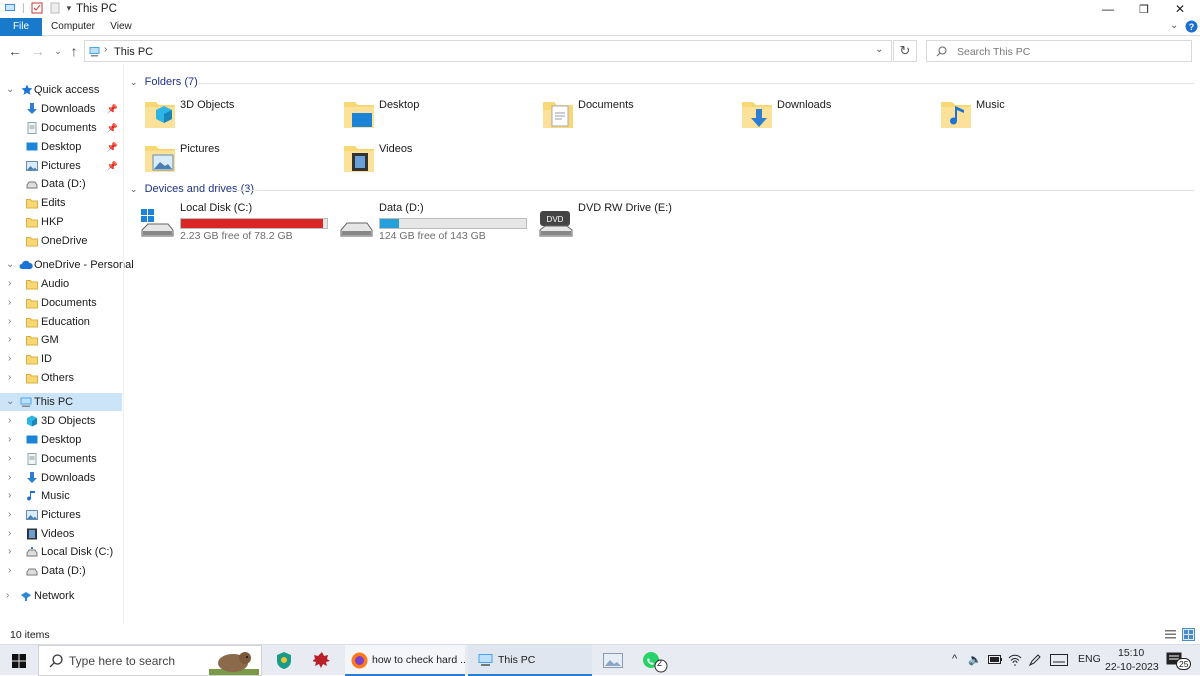 Image resolution: width=1200 pixels, height=676 pixels. What do you see at coordinates (133, 52) in the screenshot?
I see `address-path: This PC` at bounding box center [133, 52].